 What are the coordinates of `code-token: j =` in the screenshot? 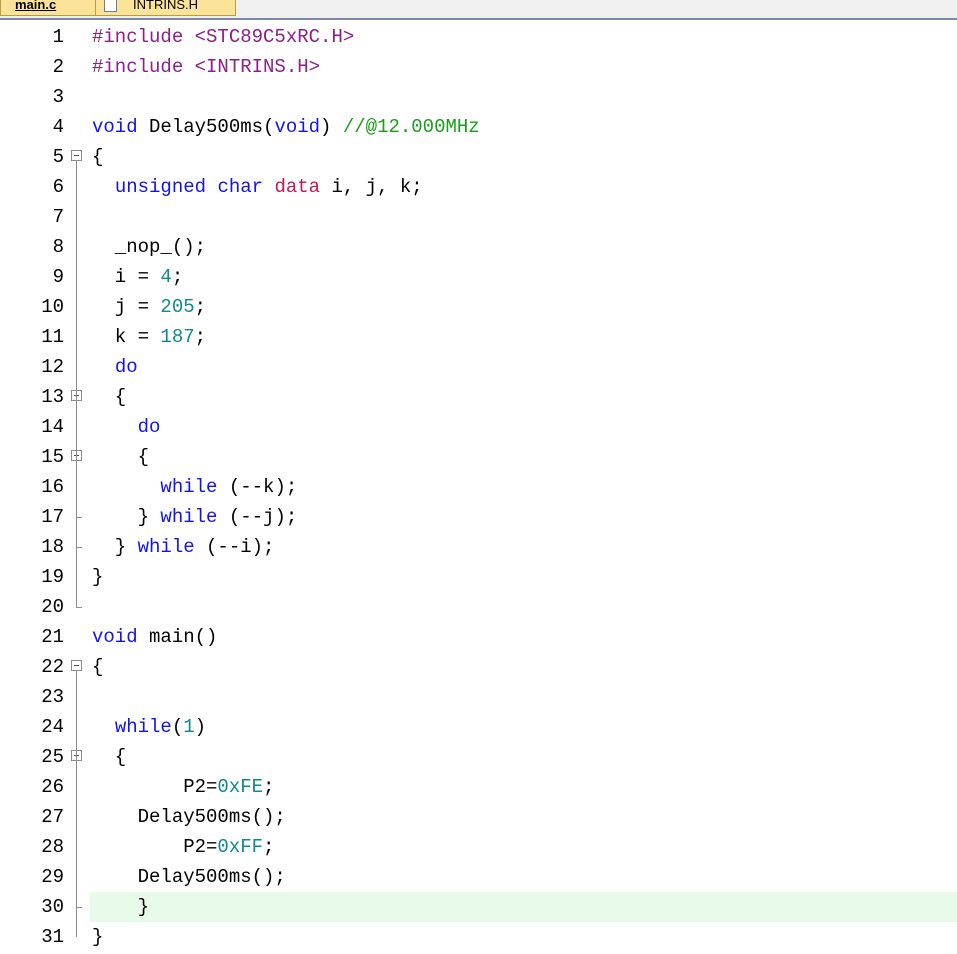 It's located at (126, 307).